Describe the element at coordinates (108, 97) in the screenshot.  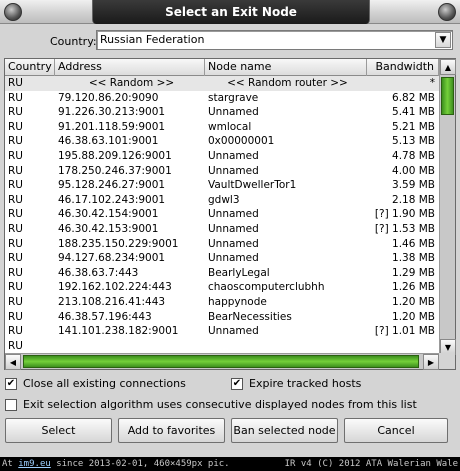
I see `cell-address: 79.120.86.20:9090` at that location.